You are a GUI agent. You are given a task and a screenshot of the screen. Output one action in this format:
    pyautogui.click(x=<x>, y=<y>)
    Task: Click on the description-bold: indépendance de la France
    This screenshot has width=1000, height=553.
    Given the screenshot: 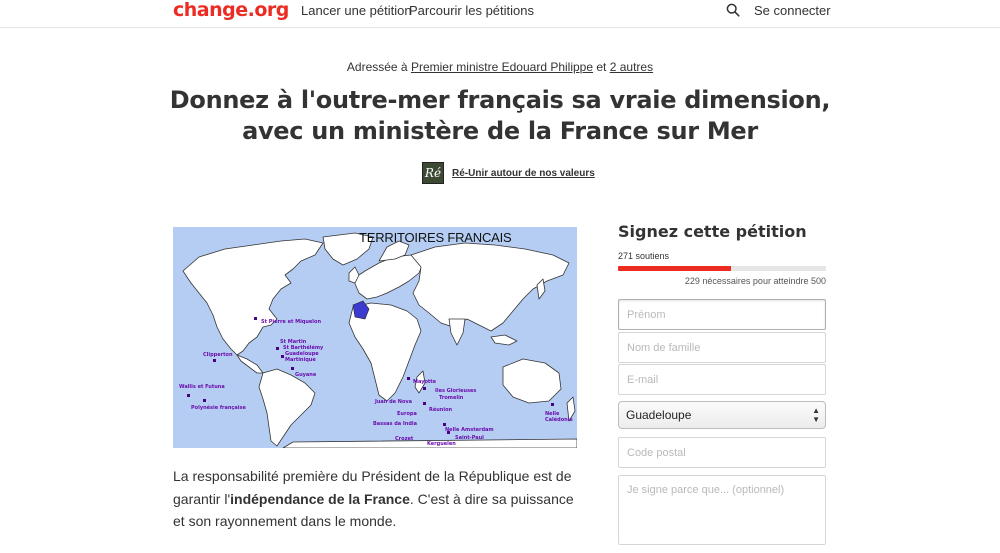 What is the action you would take?
    pyautogui.click(x=320, y=498)
    